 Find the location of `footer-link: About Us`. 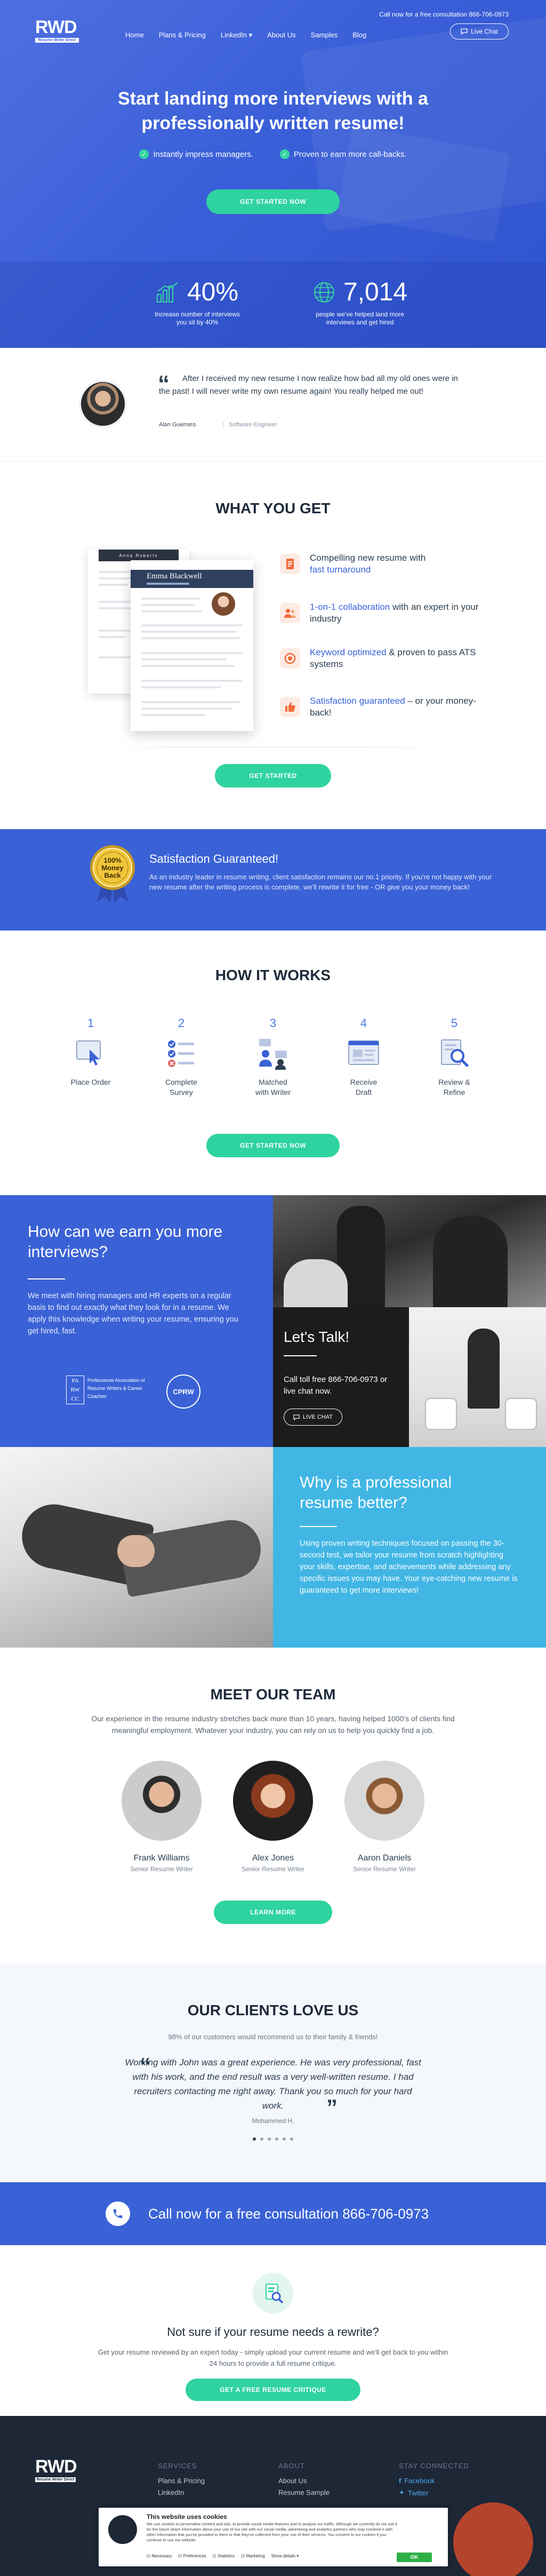

footer-link: About Us is located at coordinates (292, 2481).